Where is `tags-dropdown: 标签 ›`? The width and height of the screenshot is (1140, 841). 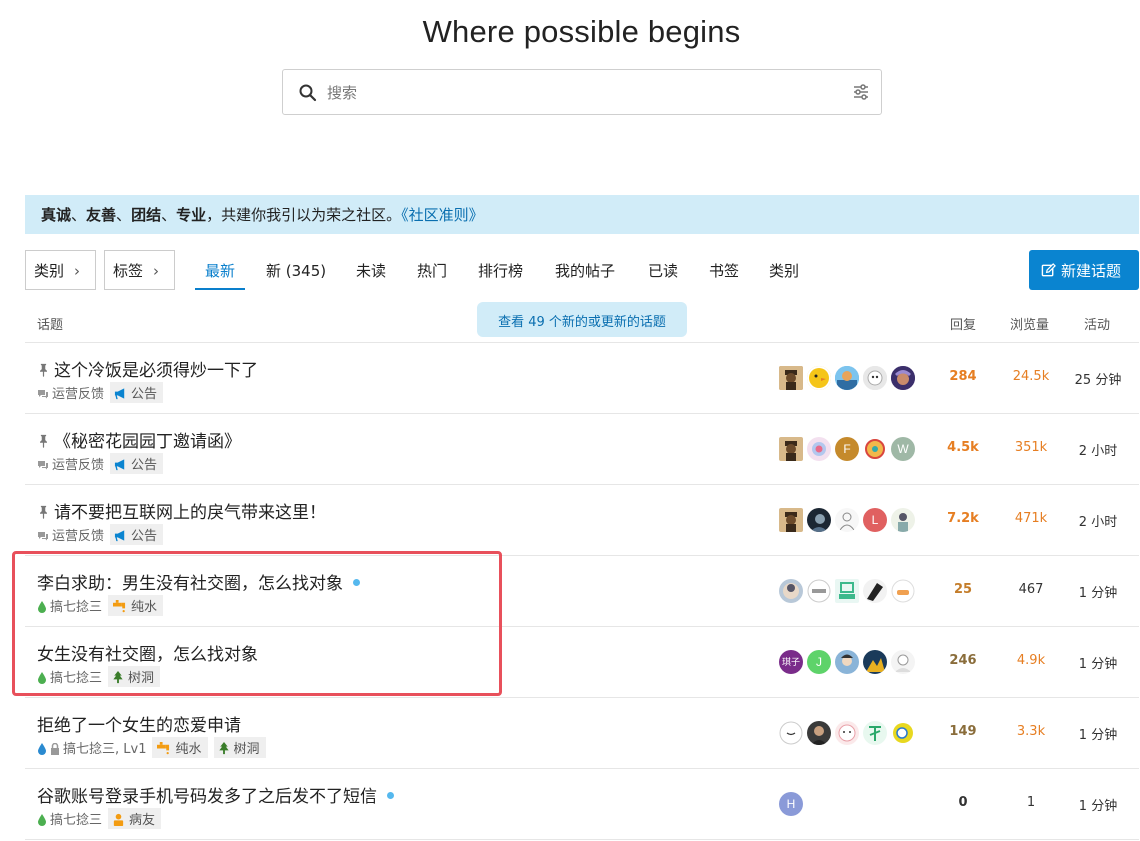 tags-dropdown: 标签 › is located at coordinates (139, 270).